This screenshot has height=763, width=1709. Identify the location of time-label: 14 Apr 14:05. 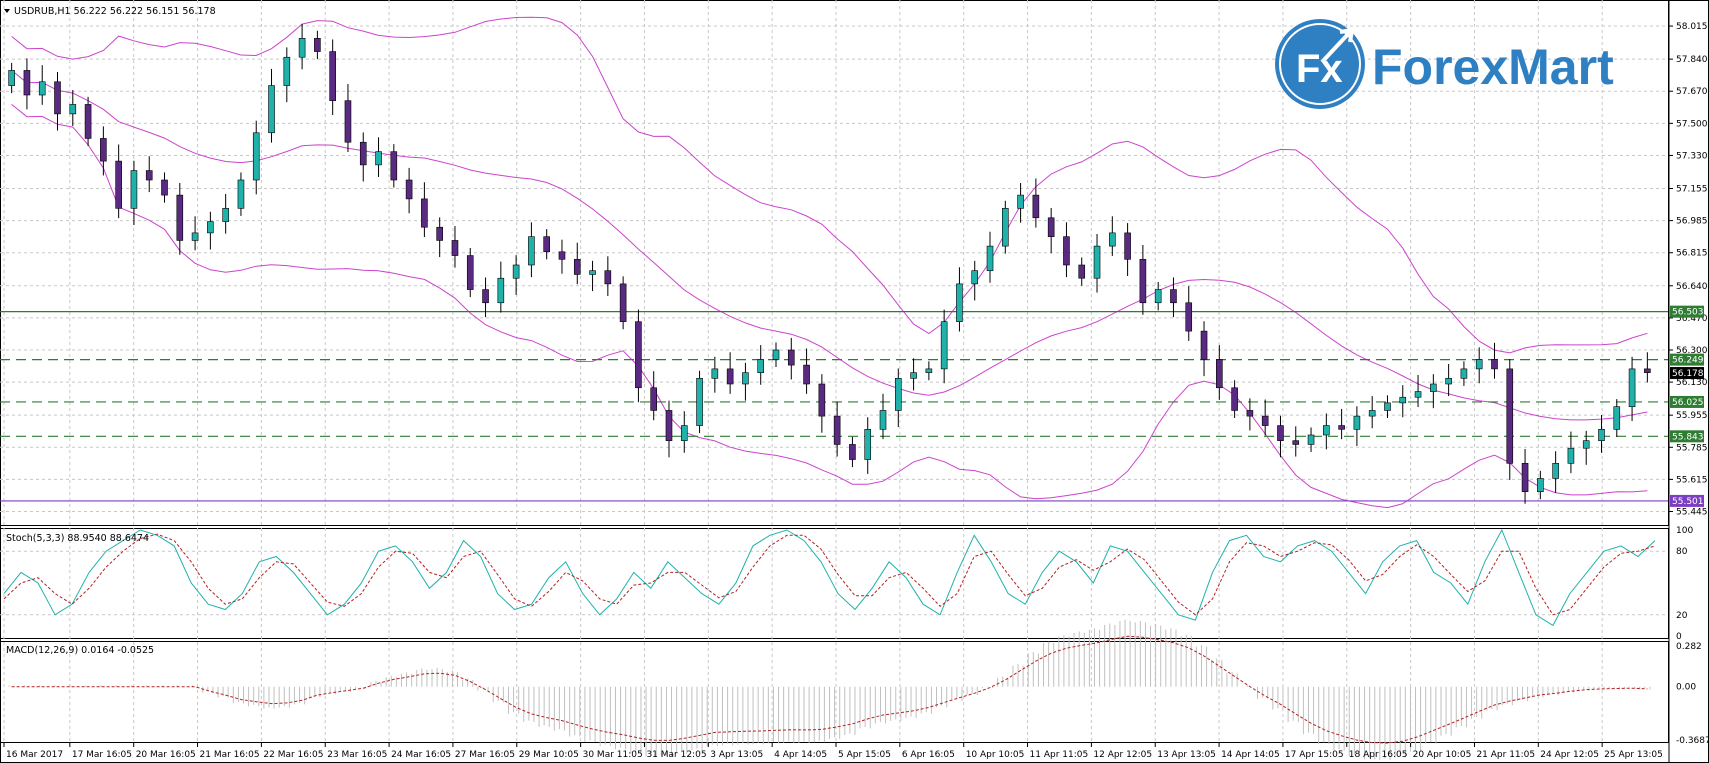
(1250, 755).